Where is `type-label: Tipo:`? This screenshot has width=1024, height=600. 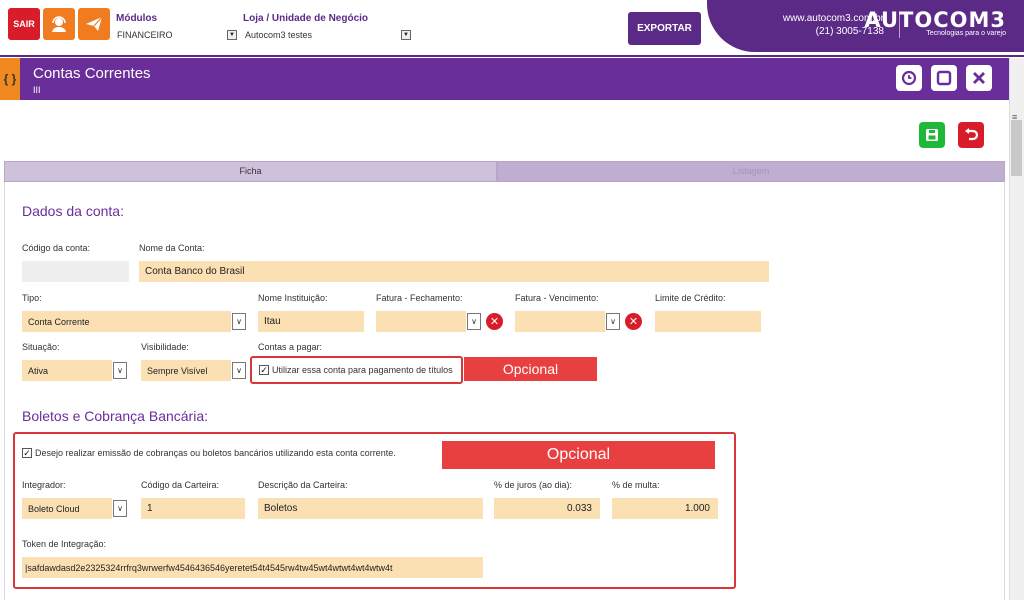 type-label: Tipo: is located at coordinates (32, 298).